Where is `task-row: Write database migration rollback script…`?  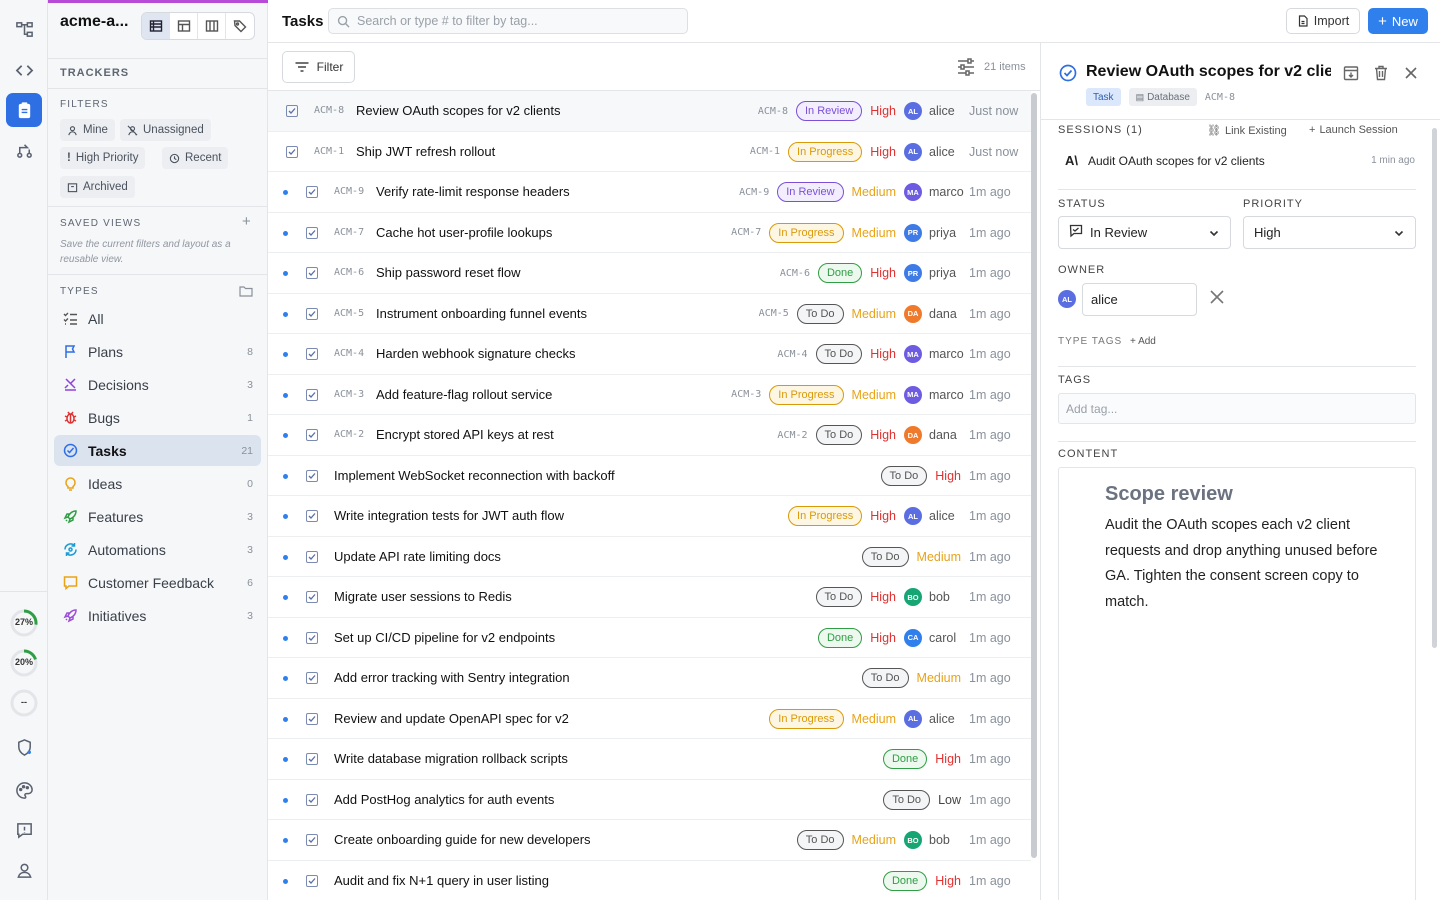
task-row: Write database migration rollback script… is located at coordinates (649, 759).